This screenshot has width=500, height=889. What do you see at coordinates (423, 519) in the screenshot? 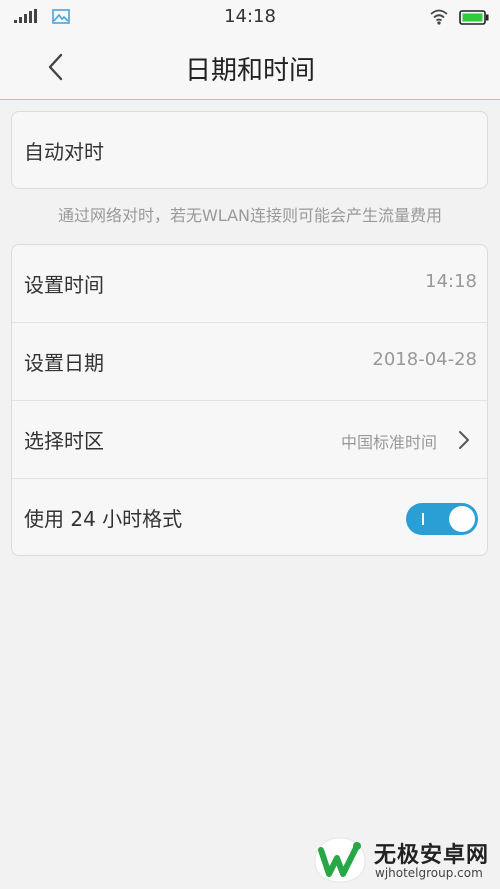
I see `toggle-on-indicator` at bounding box center [423, 519].